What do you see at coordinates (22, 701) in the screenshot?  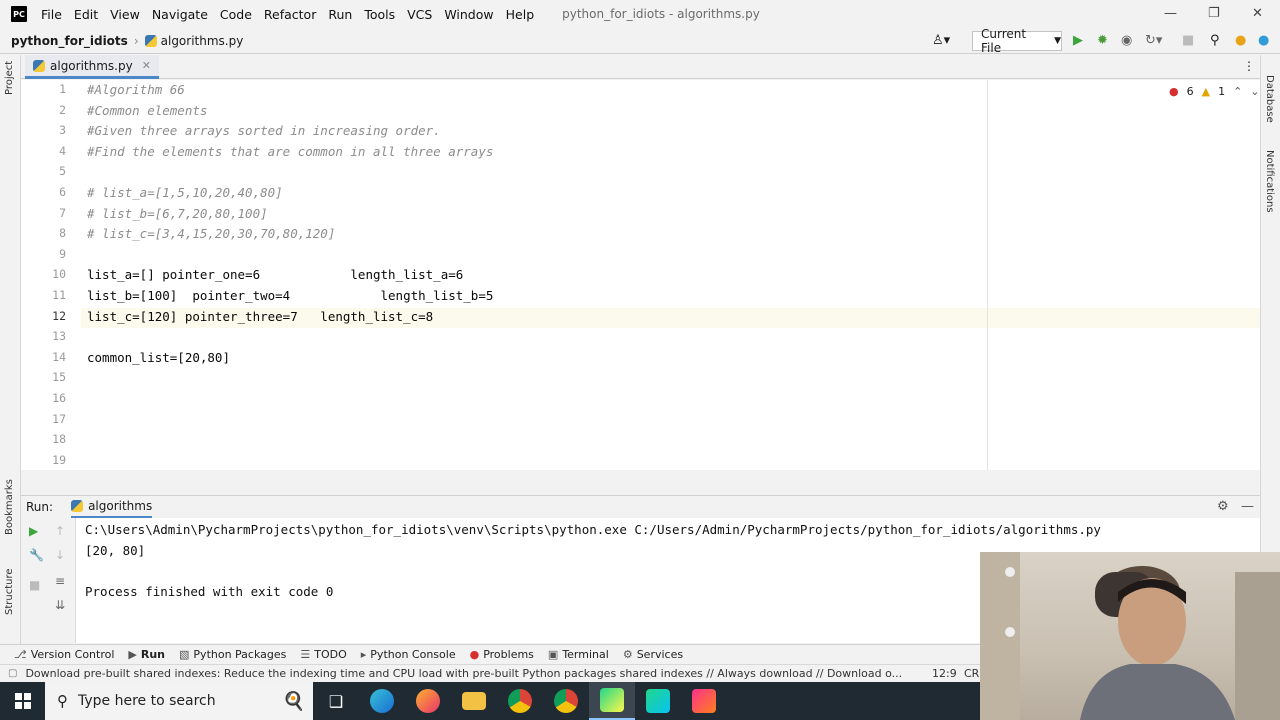 I see `windows-start-icon` at bounding box center [22, 701].